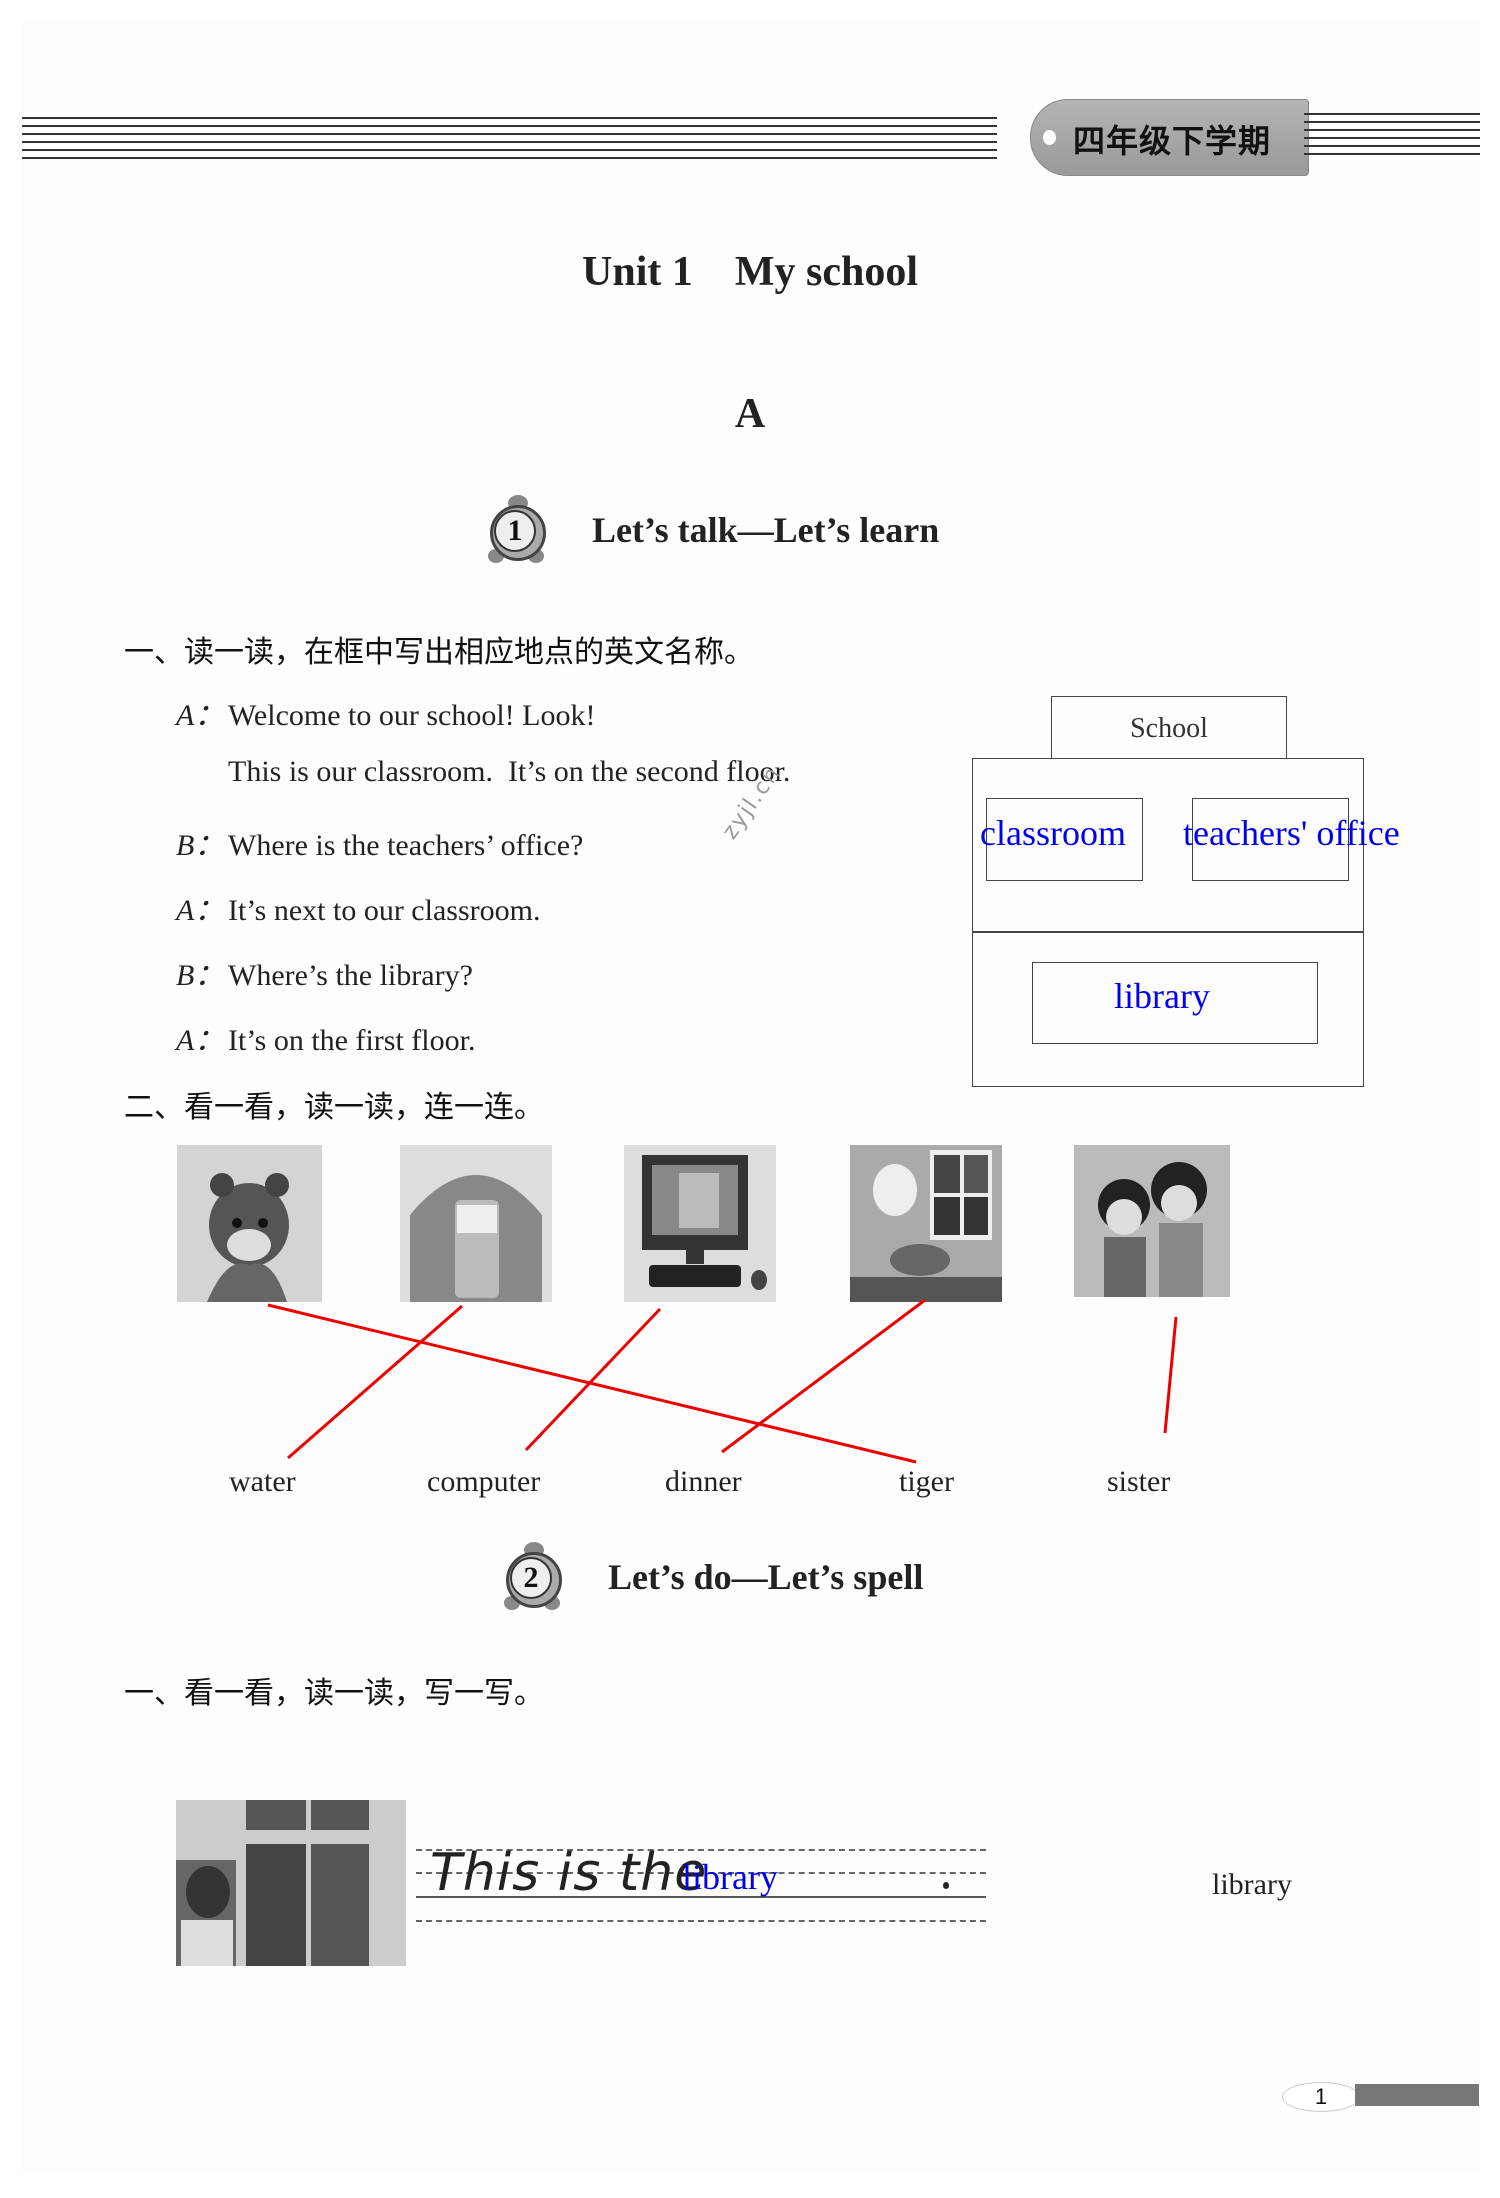 Image resolution: width=1500 pixels, height=2198 pixels. I want to click on alarm-clock-number-icon: 2, so click(533, 1577).